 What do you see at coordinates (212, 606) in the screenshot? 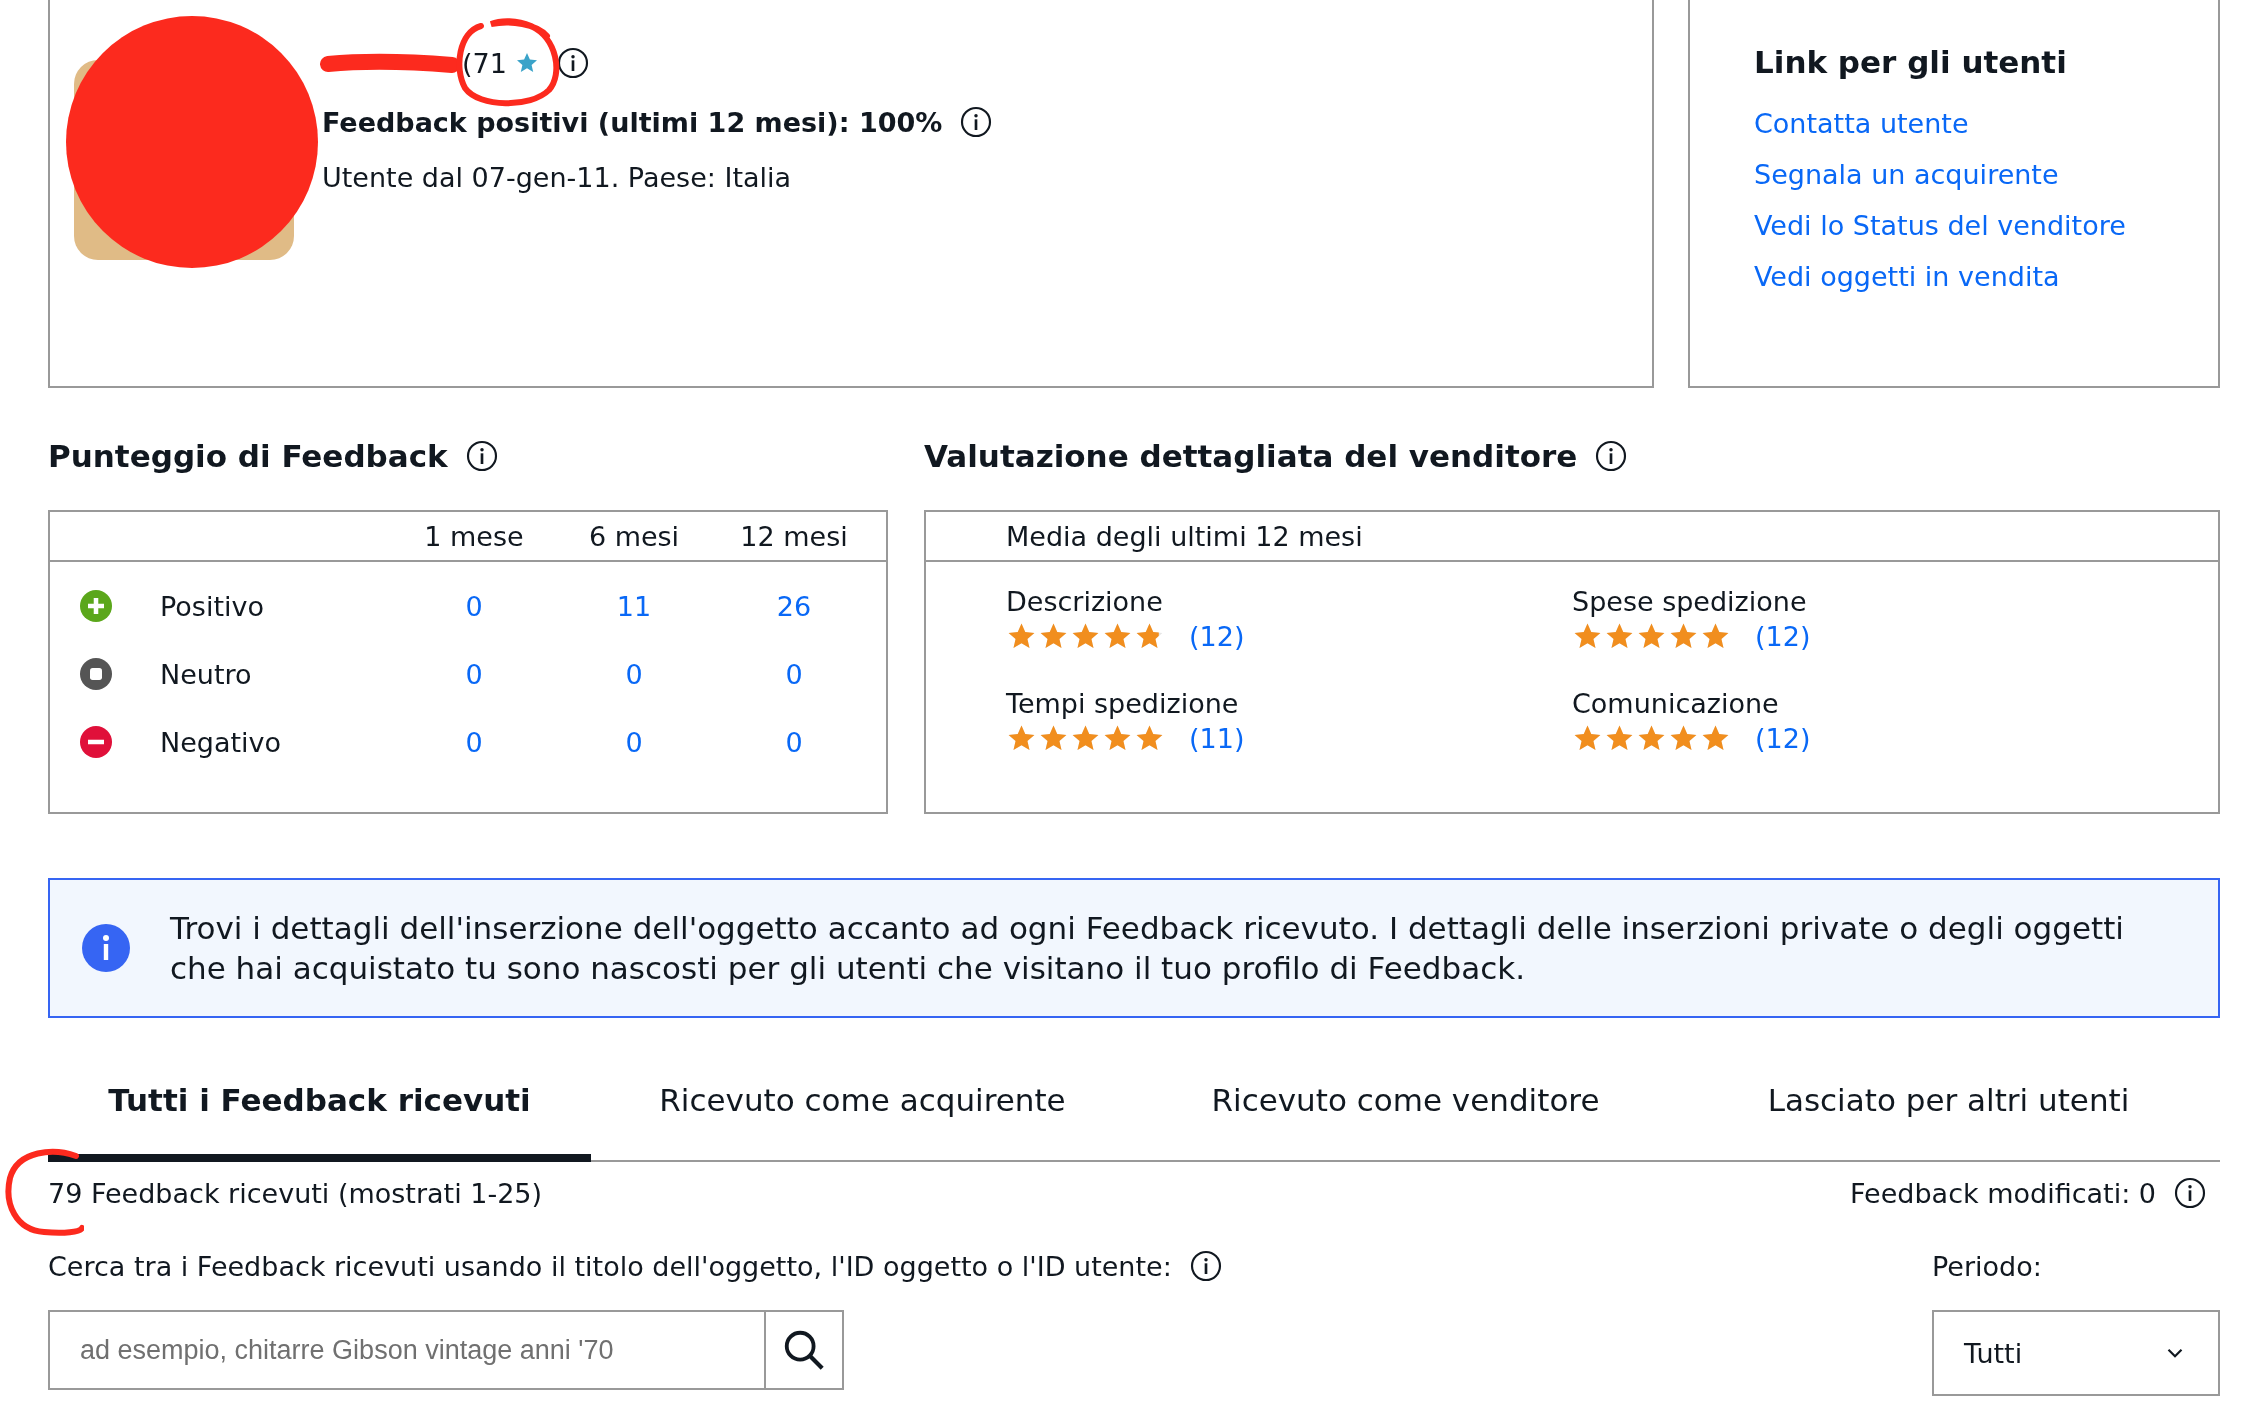
I see `row-label: Positivo` at bounding box center [212, 606].